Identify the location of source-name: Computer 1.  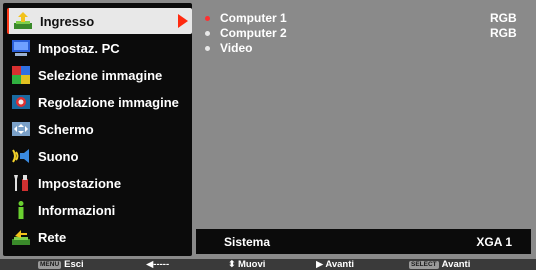
(253, 18).